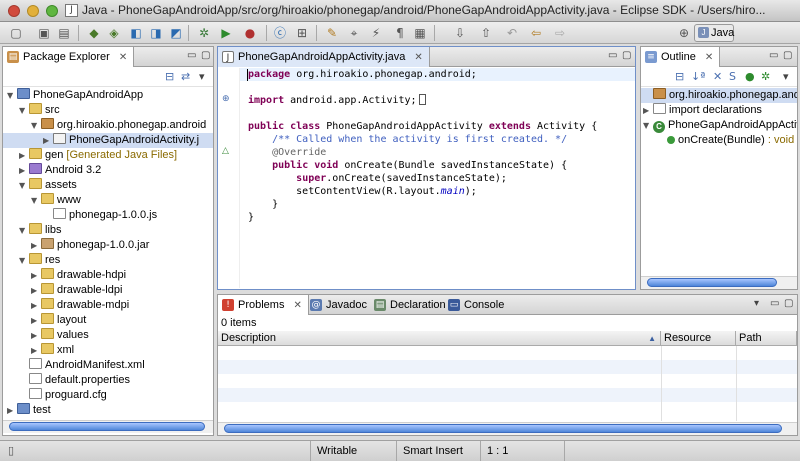  I want to click on forward-icon: ⇨, so click(560, 33).